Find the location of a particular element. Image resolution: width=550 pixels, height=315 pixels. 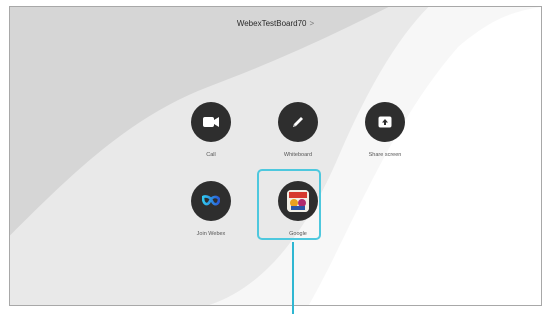

share-screen-label: Share screen is located at coordinates (385, 155).